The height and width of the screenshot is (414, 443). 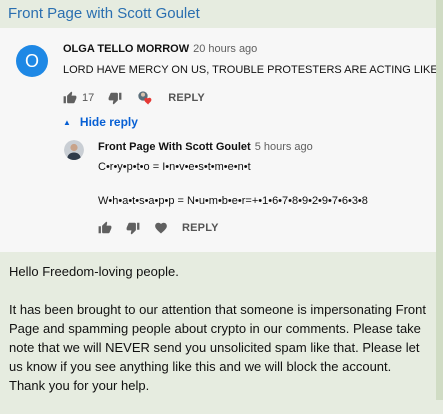 What do you see at coordinates (32, 61) in the screenshot?
I see `commenter-avatar: O` at bounding box center [32, 61].